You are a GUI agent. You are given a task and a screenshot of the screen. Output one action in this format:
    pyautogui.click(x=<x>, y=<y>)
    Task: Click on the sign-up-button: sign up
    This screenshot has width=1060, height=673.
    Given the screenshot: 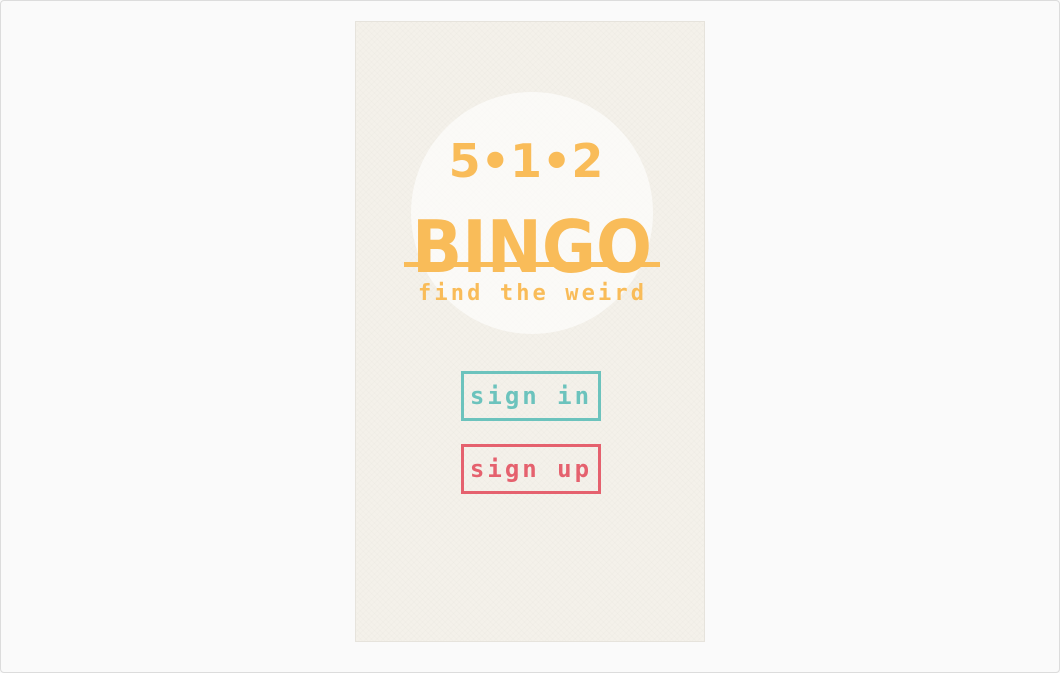 What is the action you would take?
    pyautogui.click(x=531, y=469)
    